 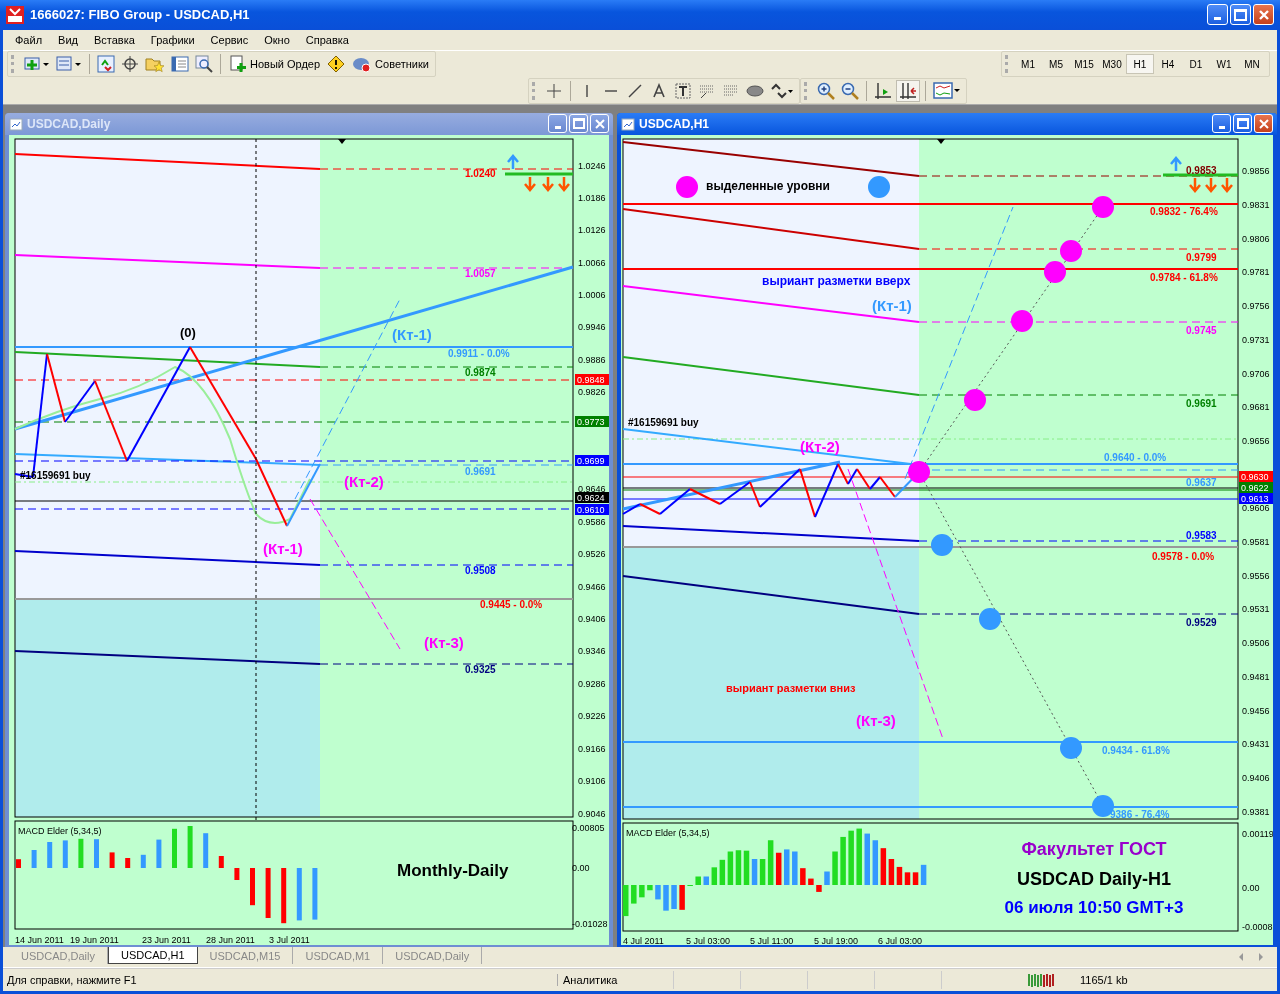 I want to click on timeframe-button: D1, so click(x=1196, y=64).